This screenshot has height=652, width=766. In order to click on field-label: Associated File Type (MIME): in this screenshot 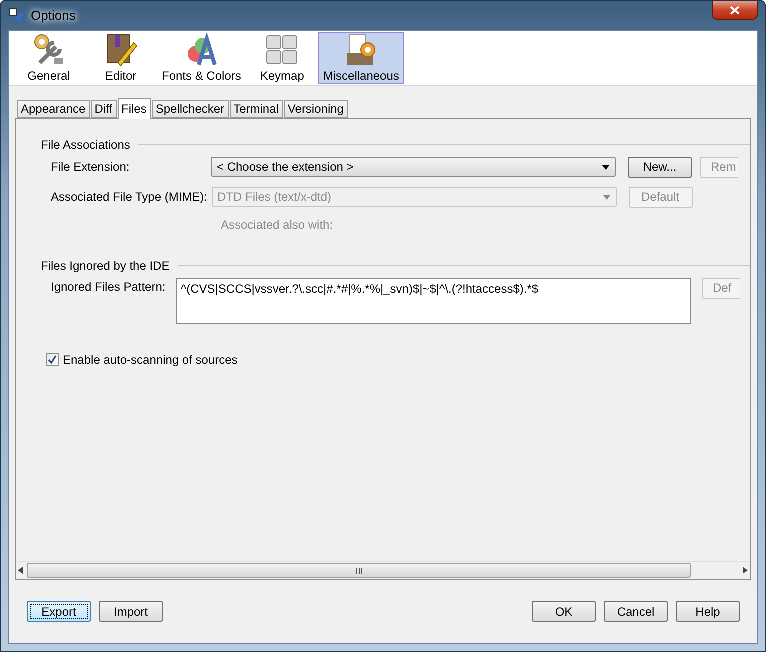, I will do `click(129, 197)`.